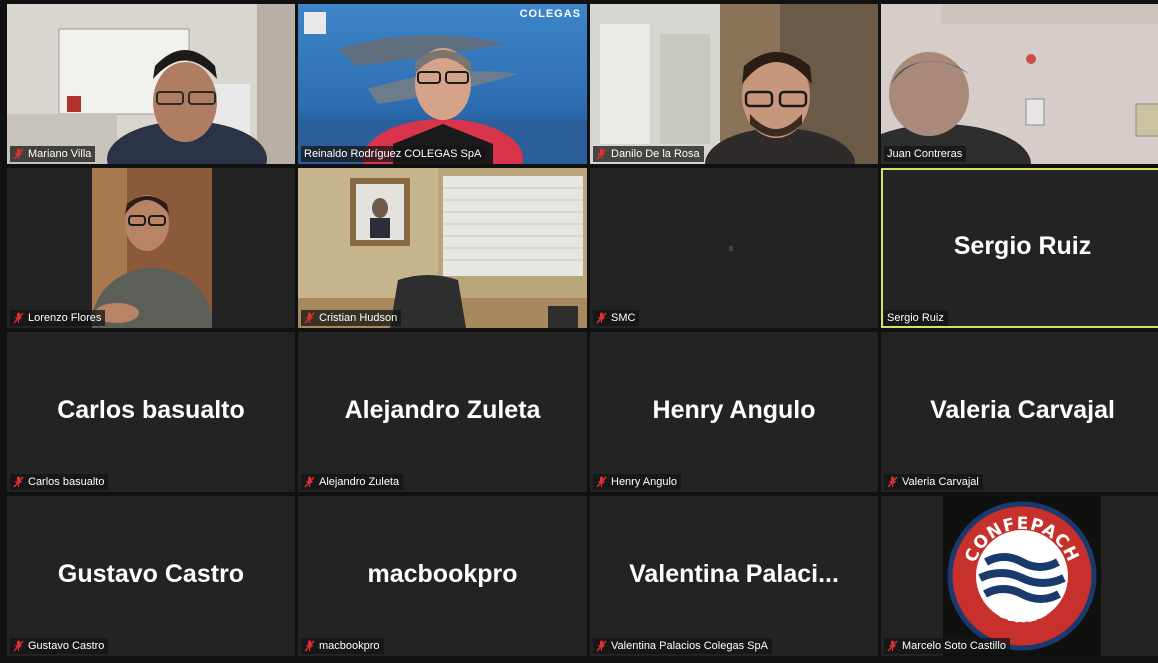 The height and width of the screenshot is (663, 1158). I want to click on participant-name-label: Cristian Hudson, so click(351, 318).